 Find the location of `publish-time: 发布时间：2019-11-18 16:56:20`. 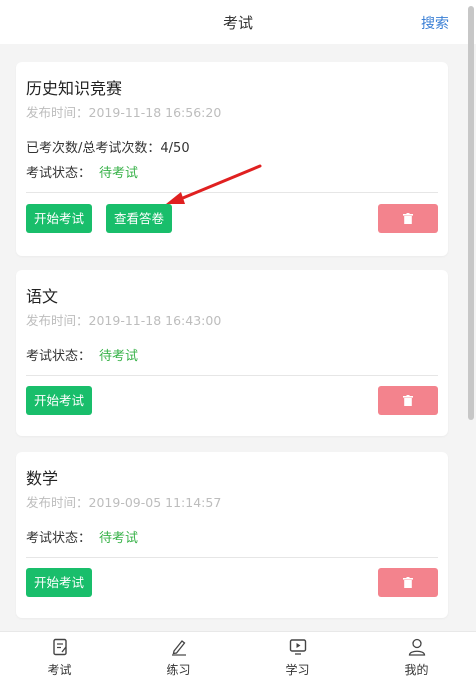

publish-time: 发布时间：2019-11-18 16:56:20 is located at coordinates (123, 111).